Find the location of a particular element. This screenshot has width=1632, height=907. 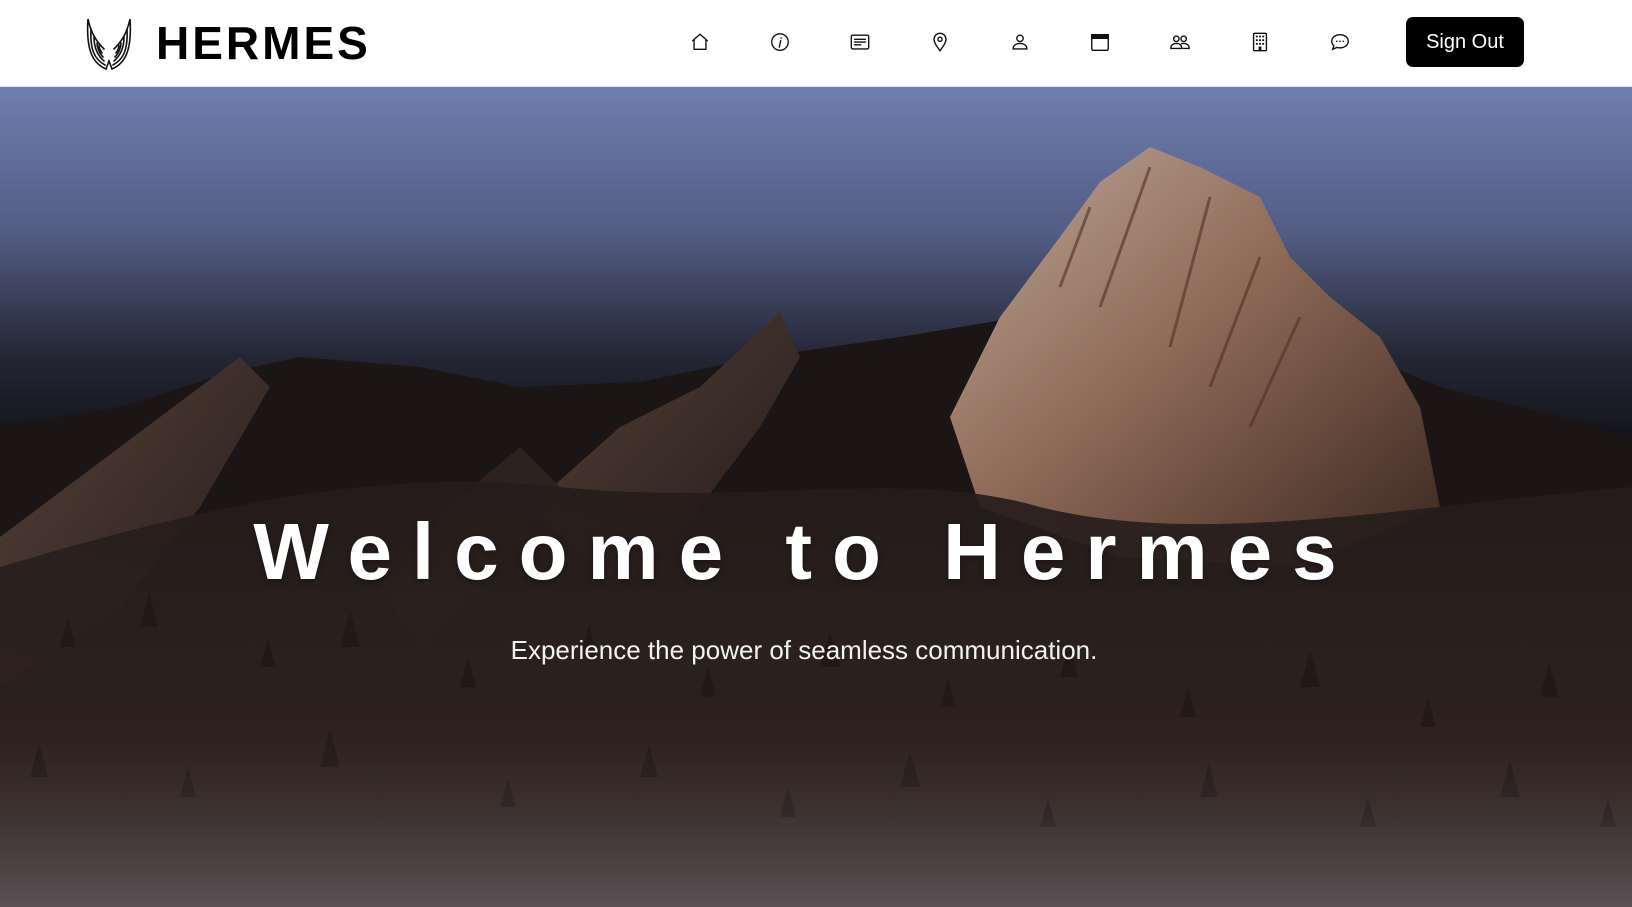

info-icon is located at coordinates (780, 42).